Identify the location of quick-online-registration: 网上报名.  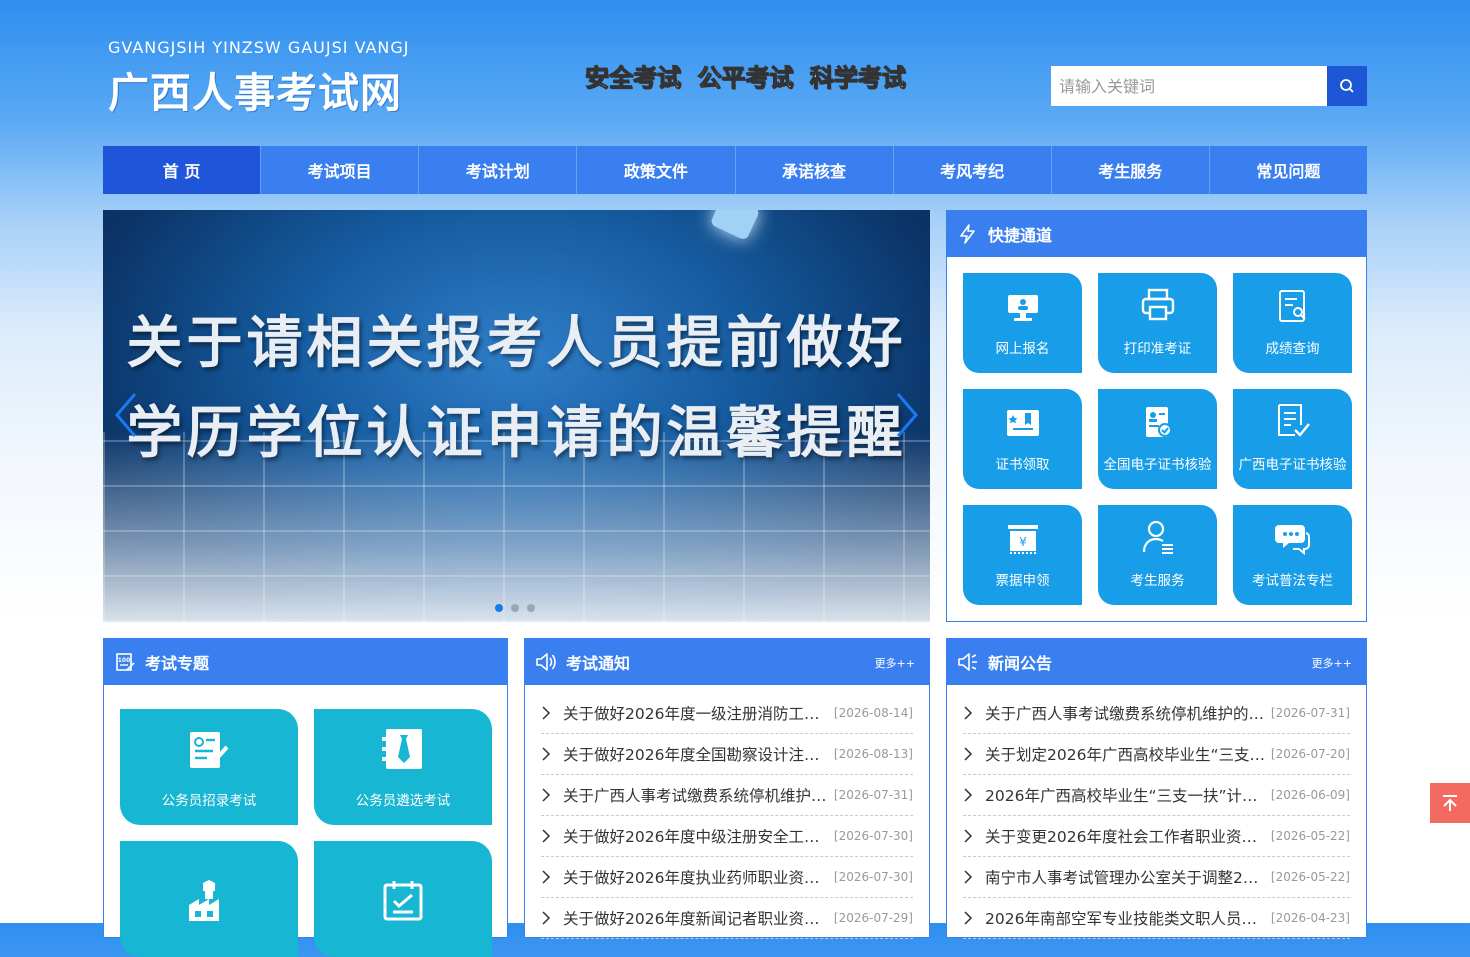
(1022, 323).